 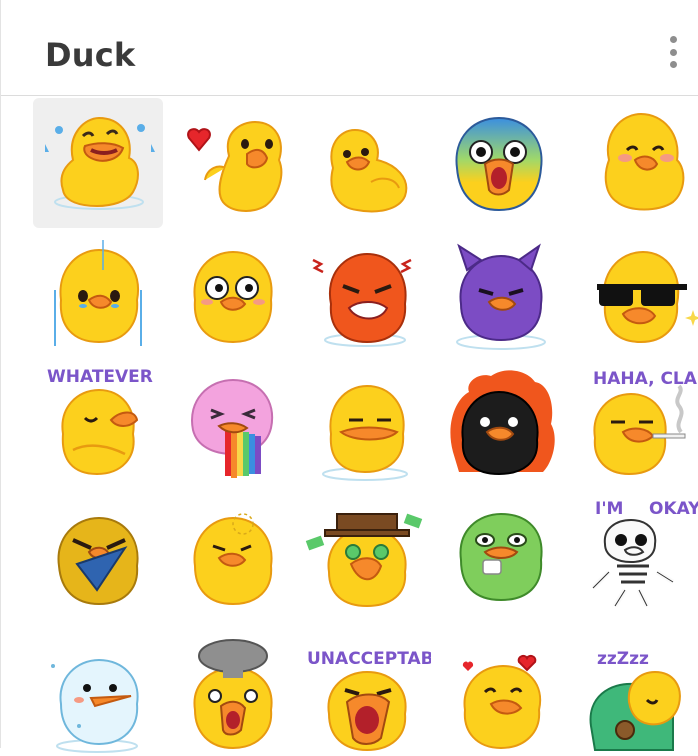 What do you see at coordinates (502, 702) in the screenshot?
I see `kissing-duck-icon` at bounding box center [502, 702].